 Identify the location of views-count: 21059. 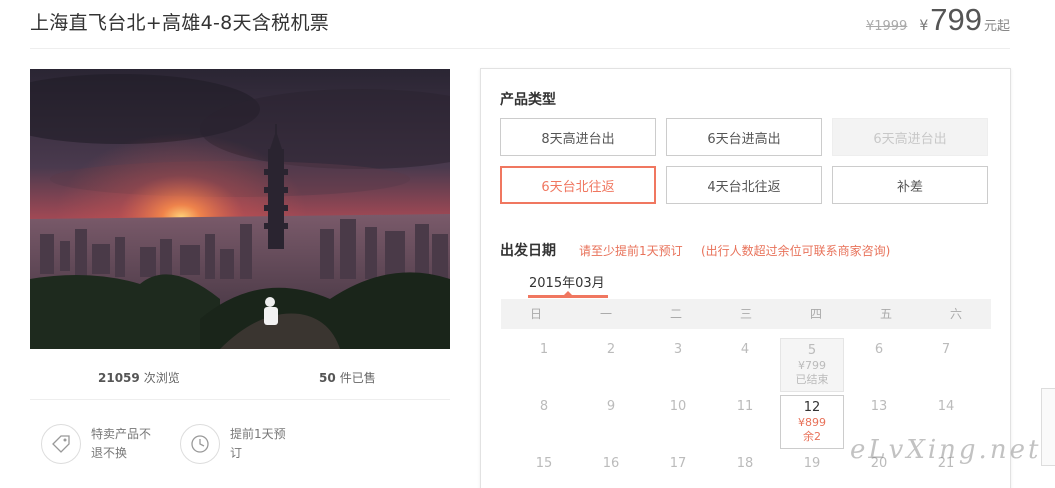
(119, 378).